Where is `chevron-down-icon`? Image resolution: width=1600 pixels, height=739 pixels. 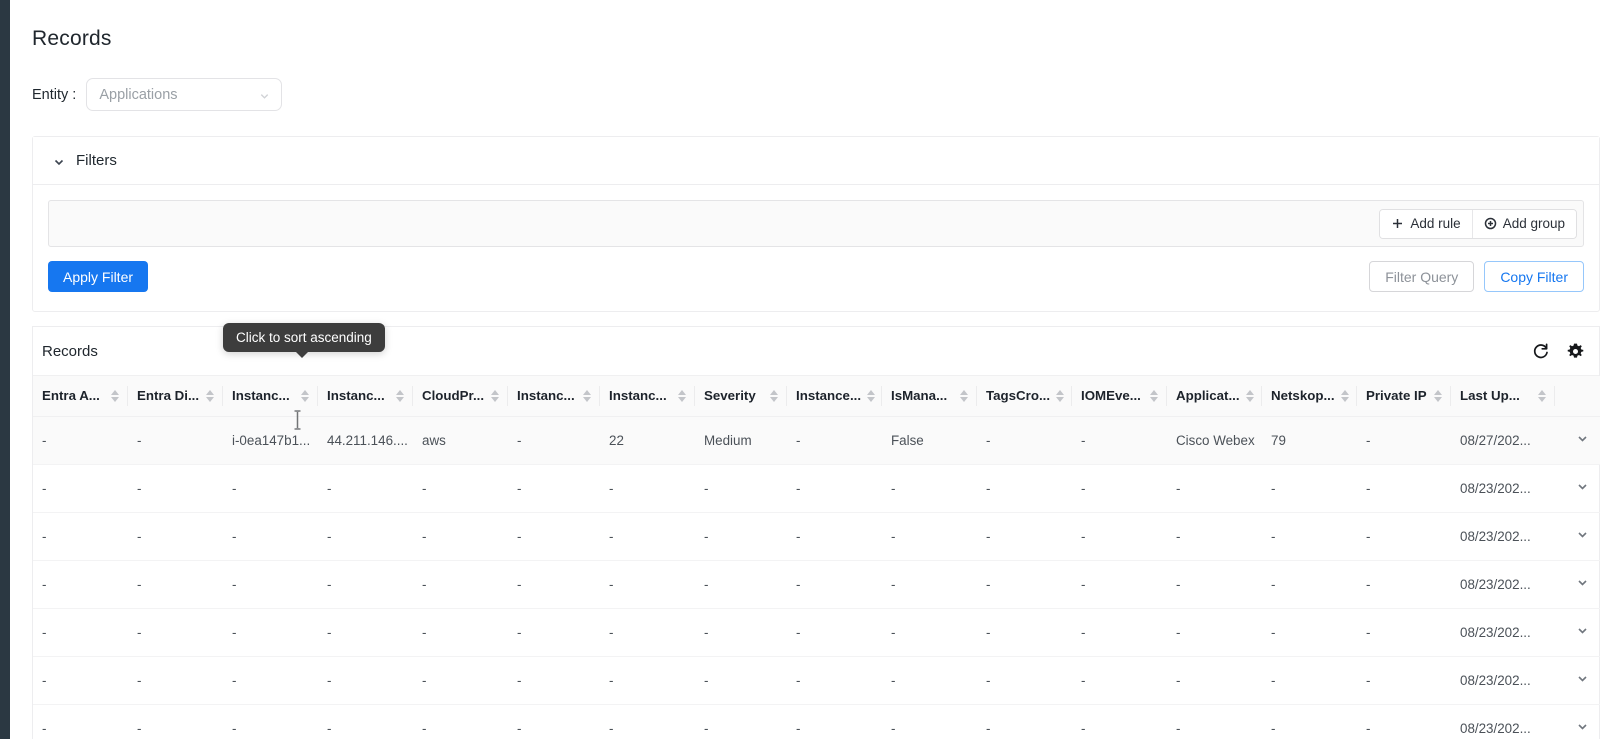 chevron-down-icon is located at coordinates (1582, 438).